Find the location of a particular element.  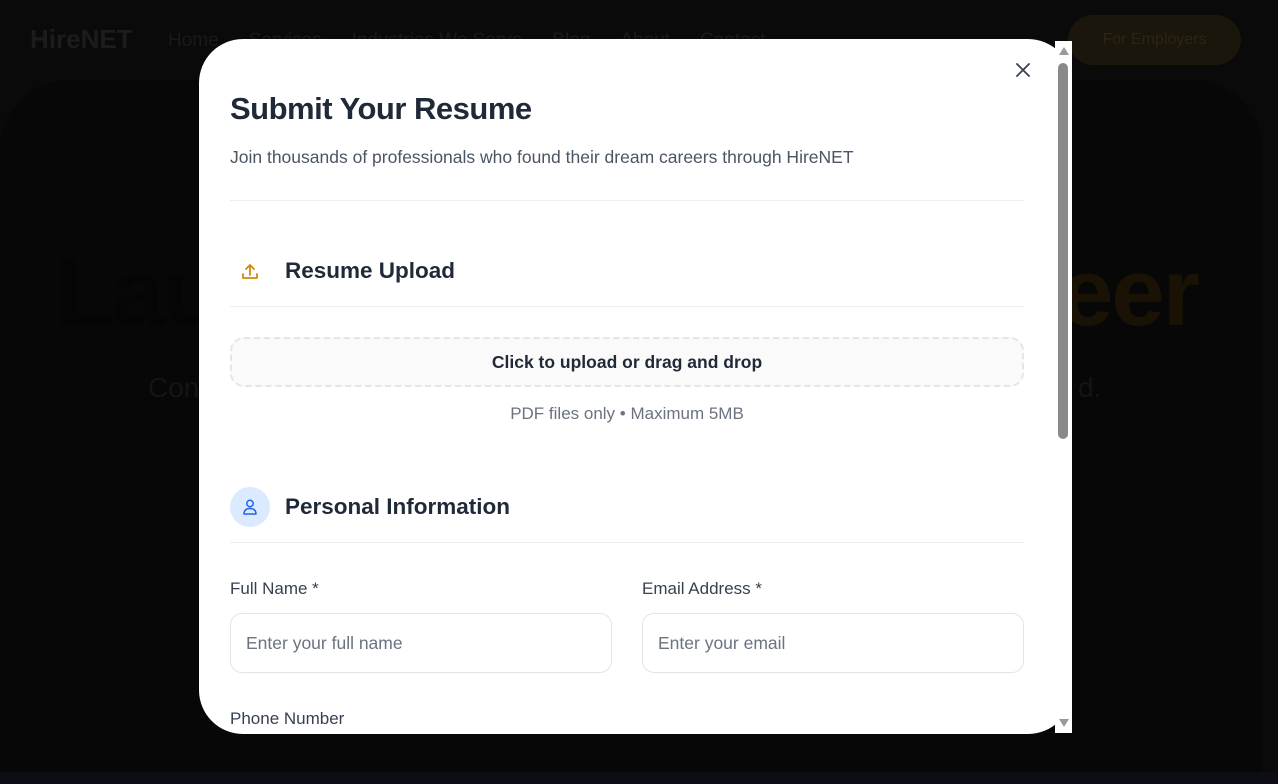

full-name-label: Full Name * is located at coordinates (274, 588).